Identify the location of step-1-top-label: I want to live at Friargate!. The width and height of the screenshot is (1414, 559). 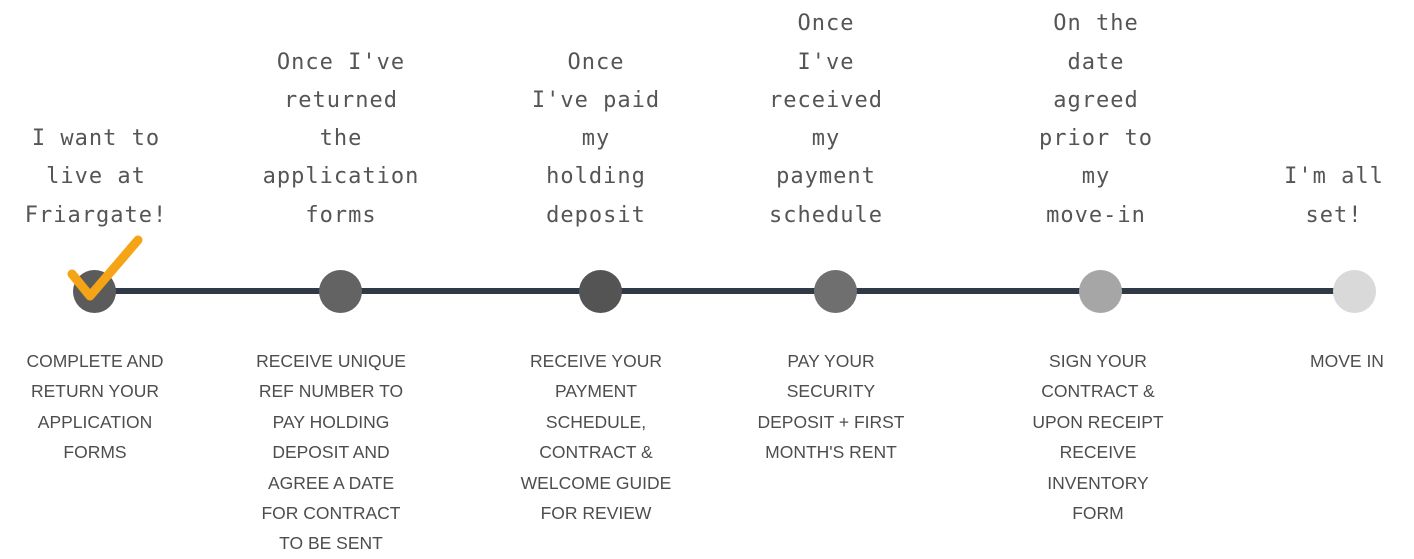
(96, 177).